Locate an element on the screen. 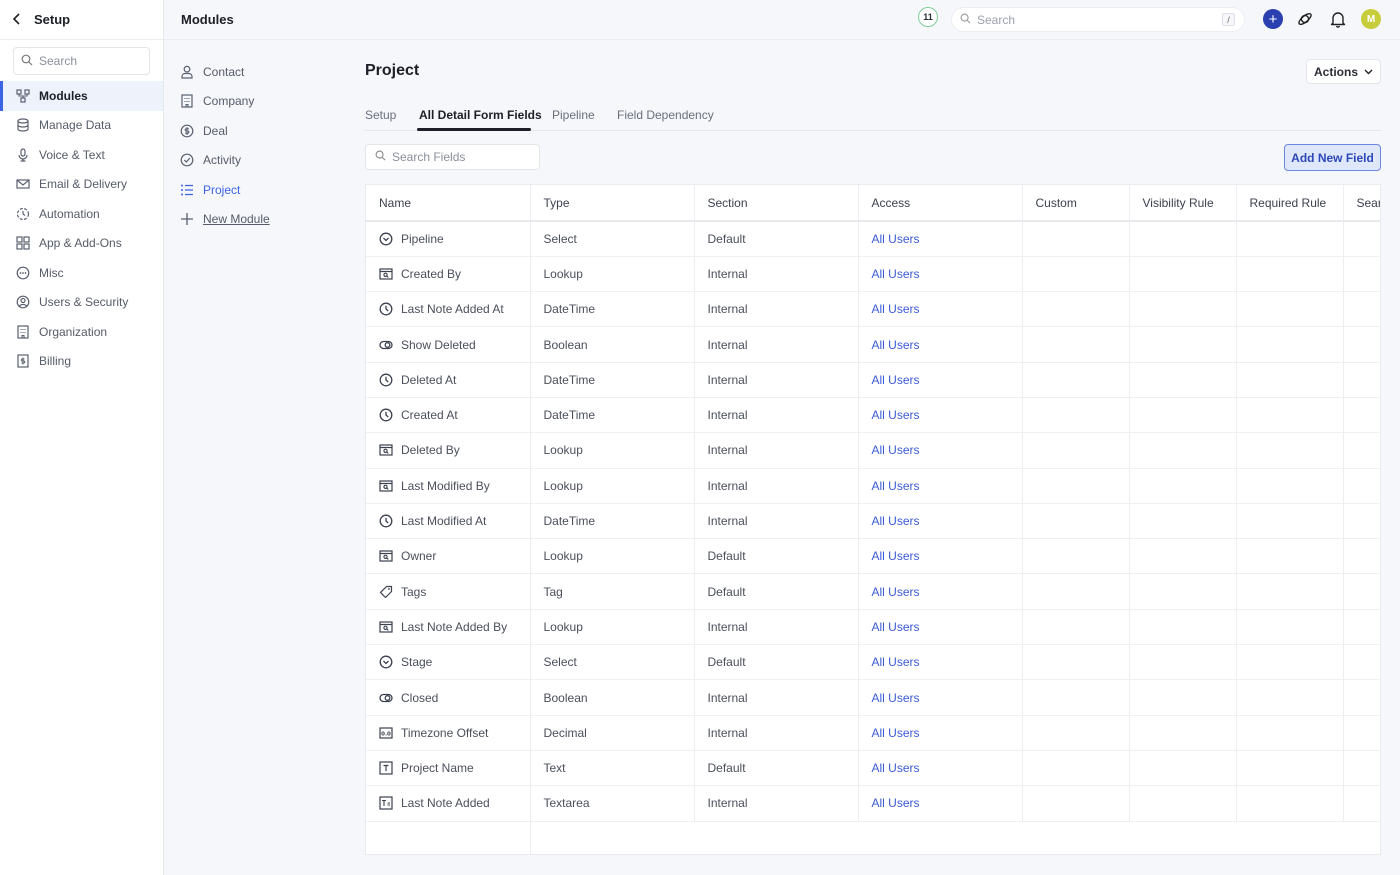 The height and width of the screenshot is (875, 1400). table-row: Stage Select Default All Users is located at coordinates (873, 662).